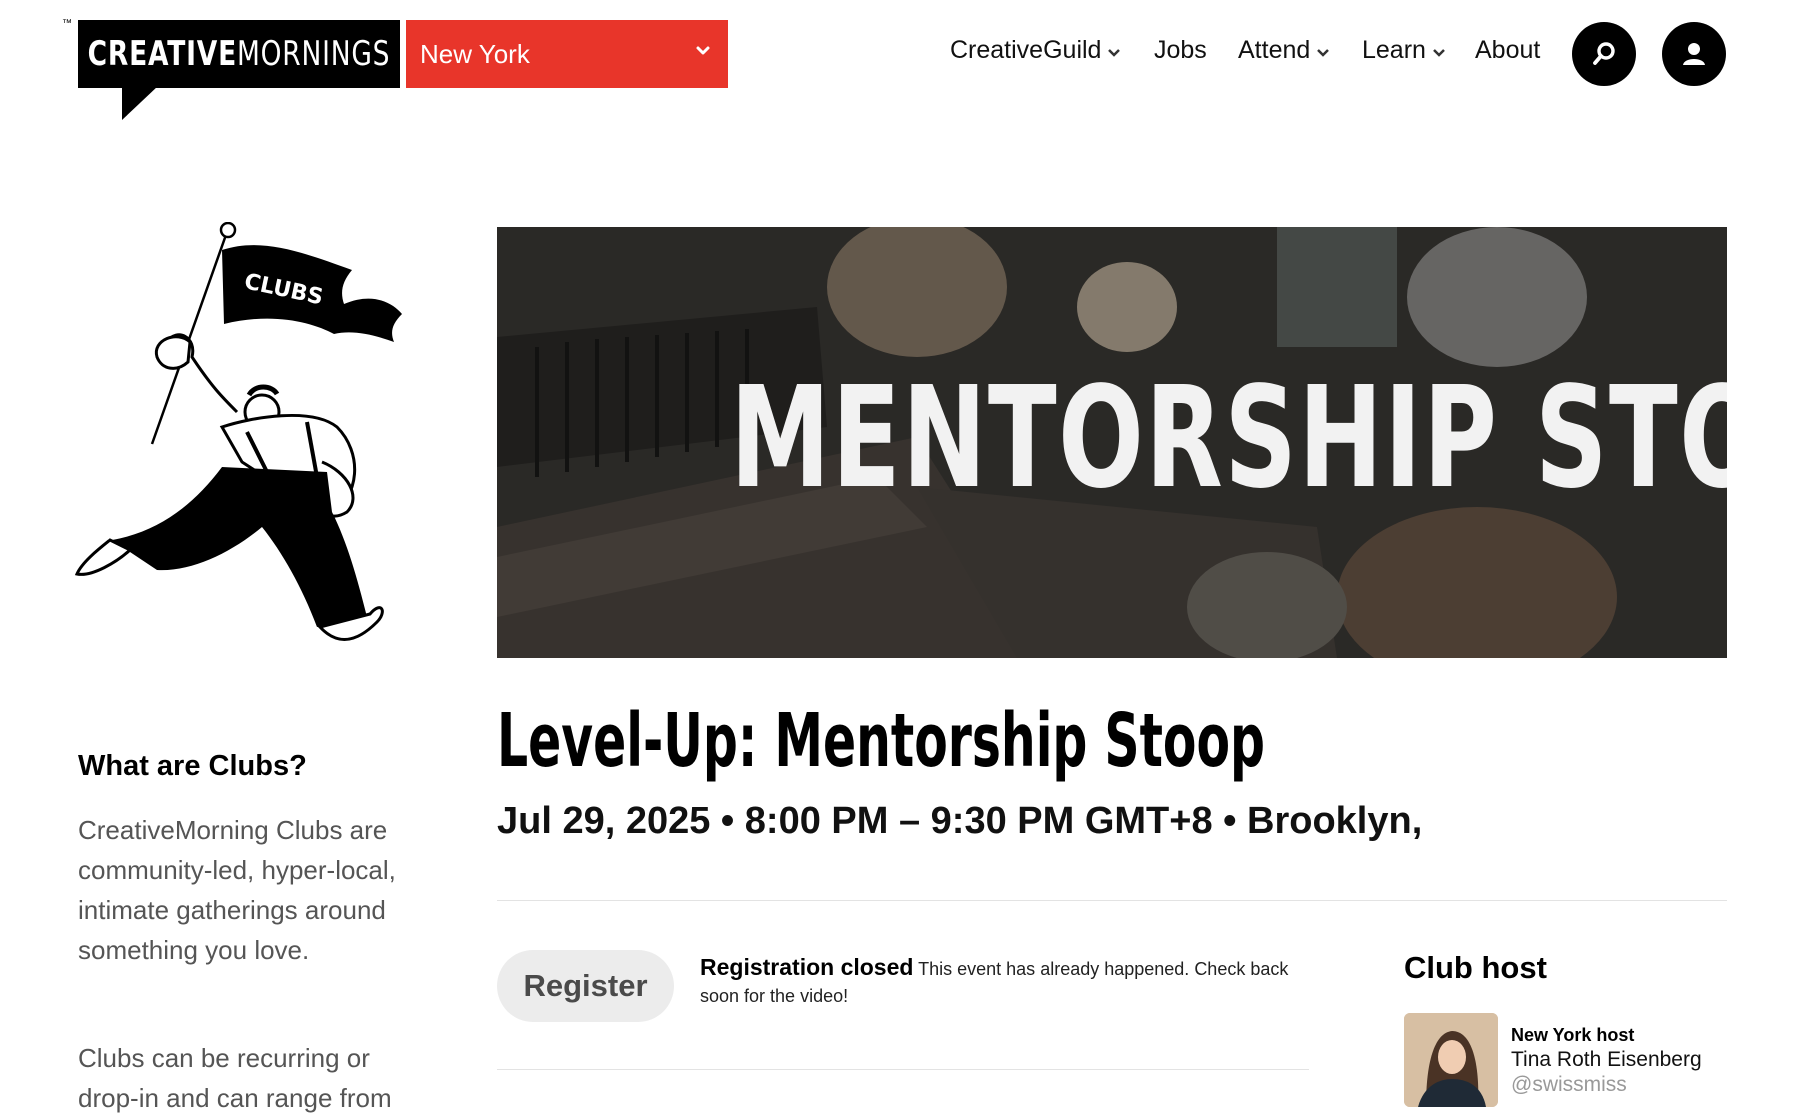 The height and width of the screenshot is (1119, 1800). What do you see at coordinates (807, 967) in the screenshot?
I see `registration-status-title: Registration closed` at bounding box center [807, 967].